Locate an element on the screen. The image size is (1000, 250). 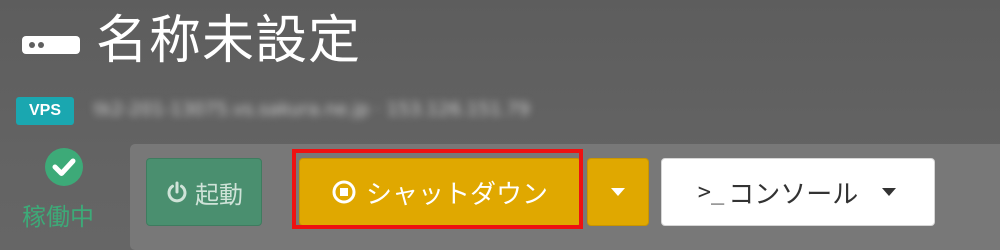
server-type-badge: VPS is located at coordinates (45, 111).